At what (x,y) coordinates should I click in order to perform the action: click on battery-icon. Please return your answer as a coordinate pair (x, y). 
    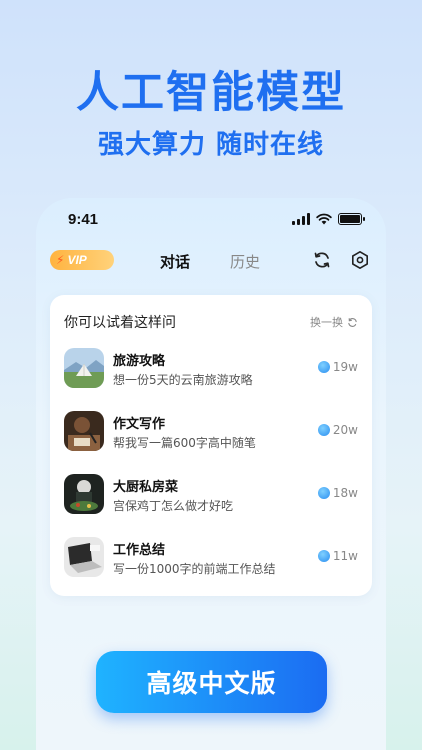
    Looking at the image, I should click on (351, 219).